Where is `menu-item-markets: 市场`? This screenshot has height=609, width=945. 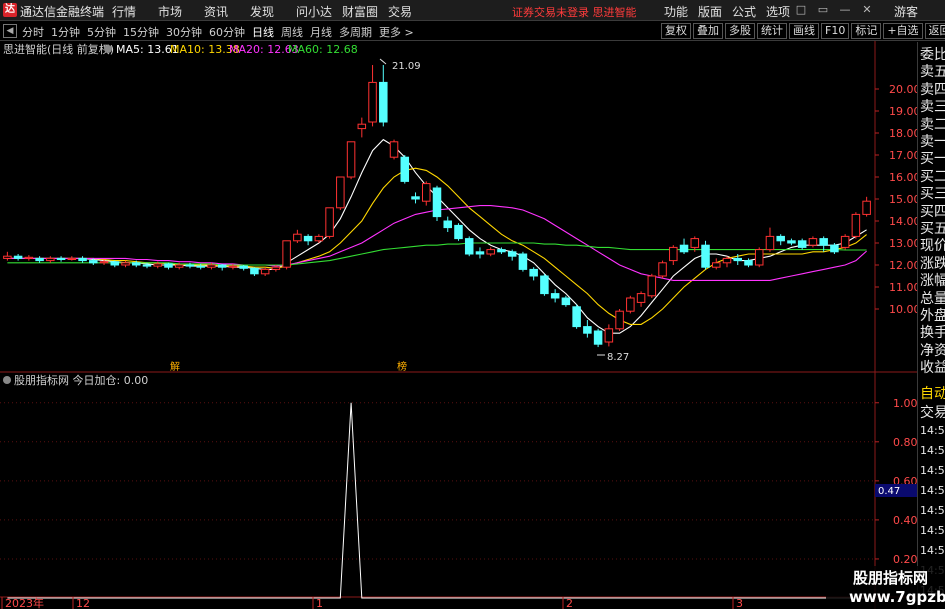
menu-item-markets: 市场 is located at coordinates (181, 11).